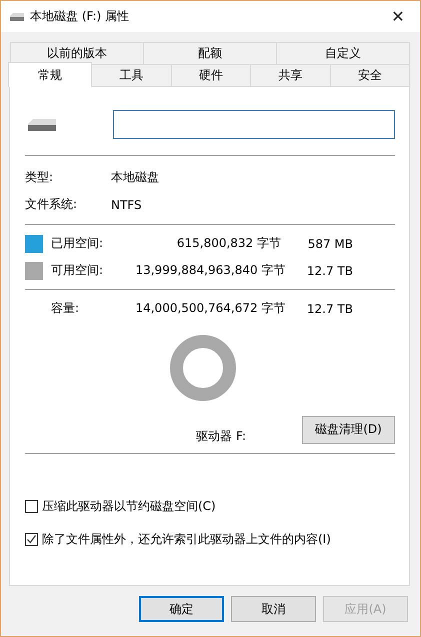  Describe the element at coordinates (210, 308) in the screenshot. I see `byte-count: 14,000,500,764,672 字节` at that location.